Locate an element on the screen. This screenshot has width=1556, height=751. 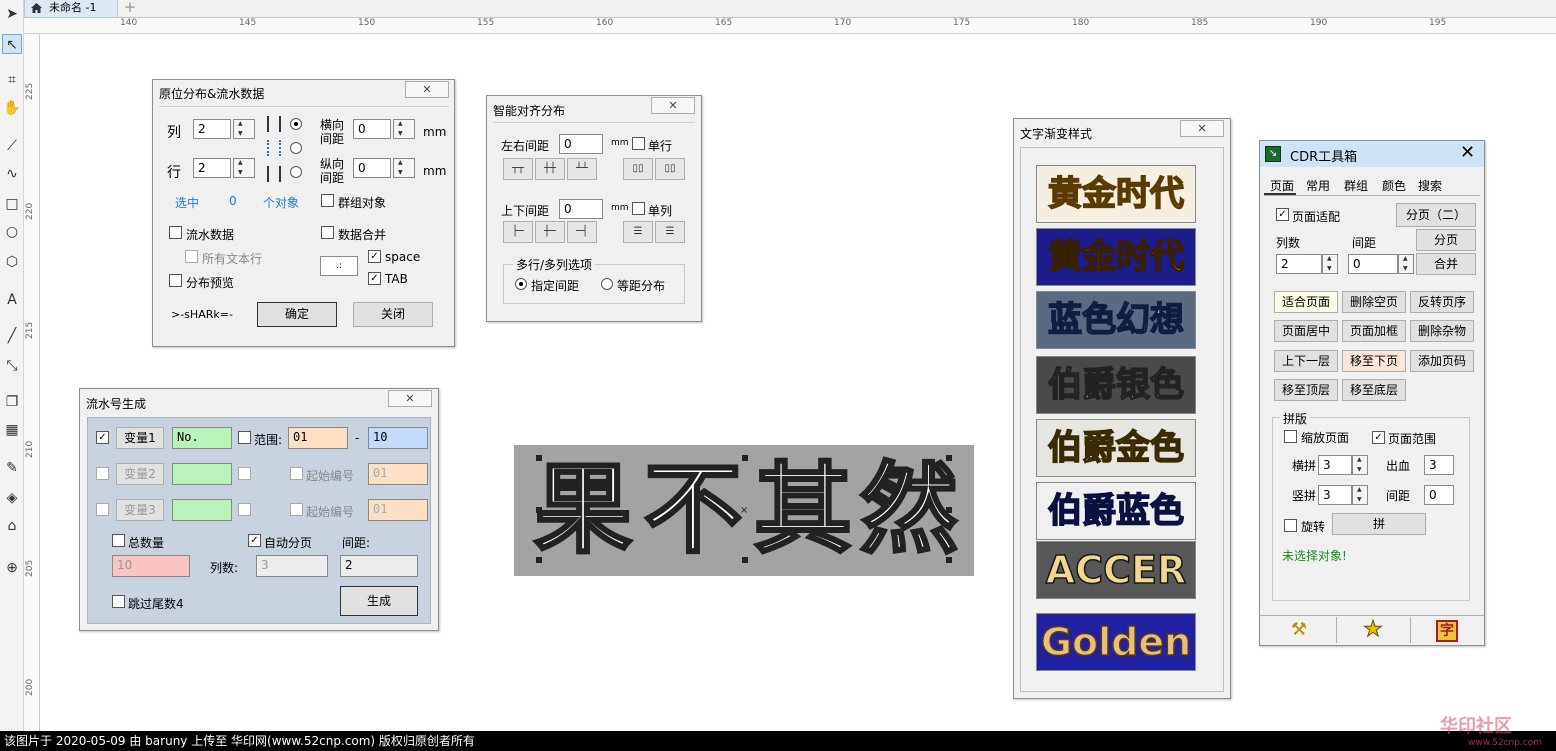
h-impose-stepper is located at coordinates (1360, 465).